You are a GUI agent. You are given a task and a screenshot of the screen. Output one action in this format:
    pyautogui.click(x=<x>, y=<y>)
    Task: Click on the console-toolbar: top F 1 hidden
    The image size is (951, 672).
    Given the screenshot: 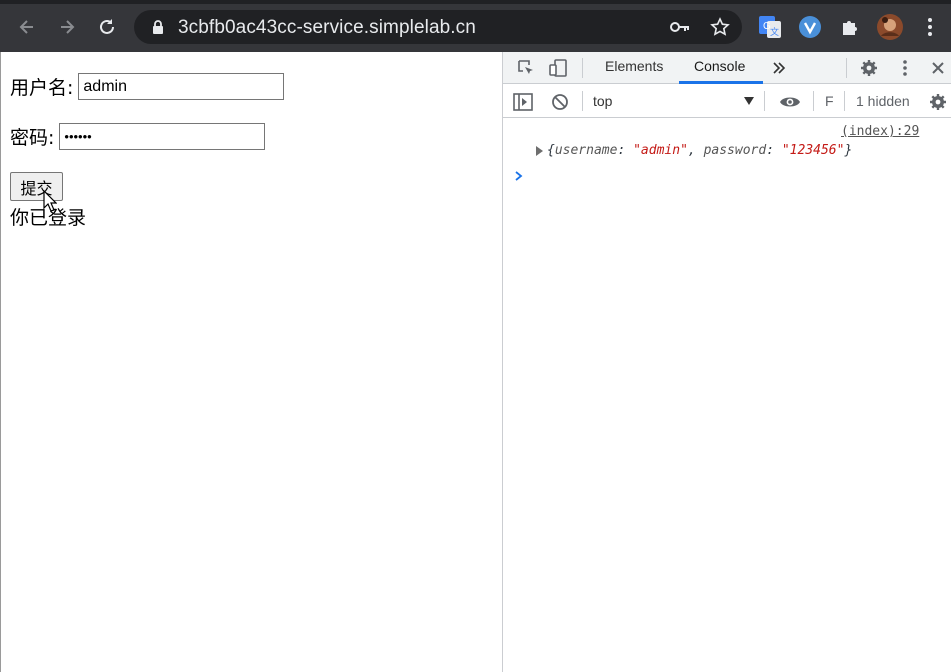 What is the action you would take?
    pyautogui.click(x=727, y=101)
    